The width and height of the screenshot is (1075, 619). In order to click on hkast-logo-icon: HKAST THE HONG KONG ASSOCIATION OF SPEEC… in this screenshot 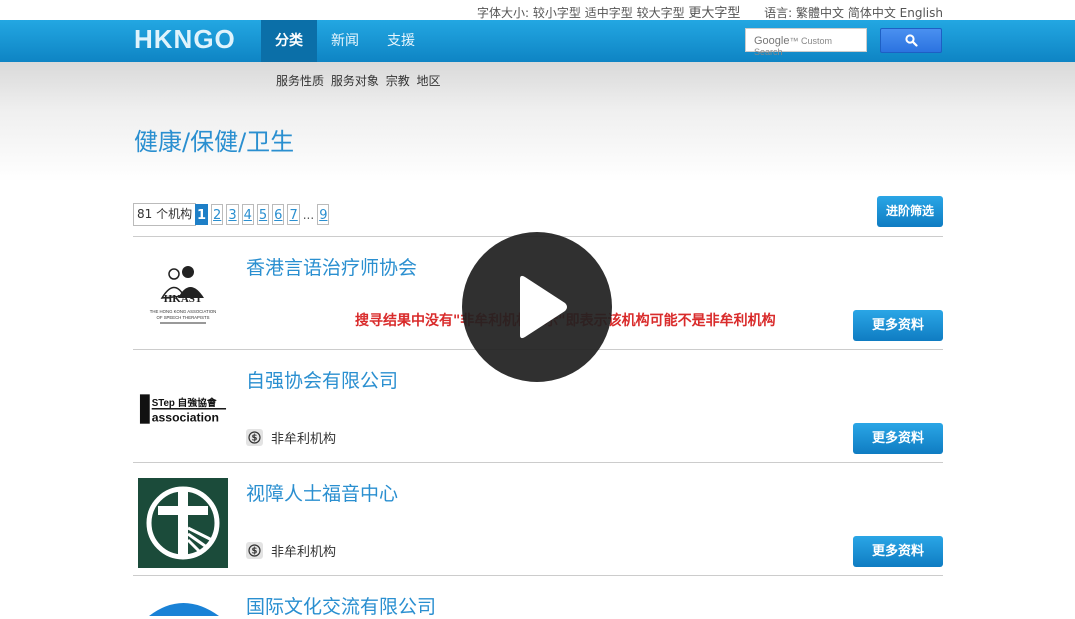, I will do `click(183, 295)`.